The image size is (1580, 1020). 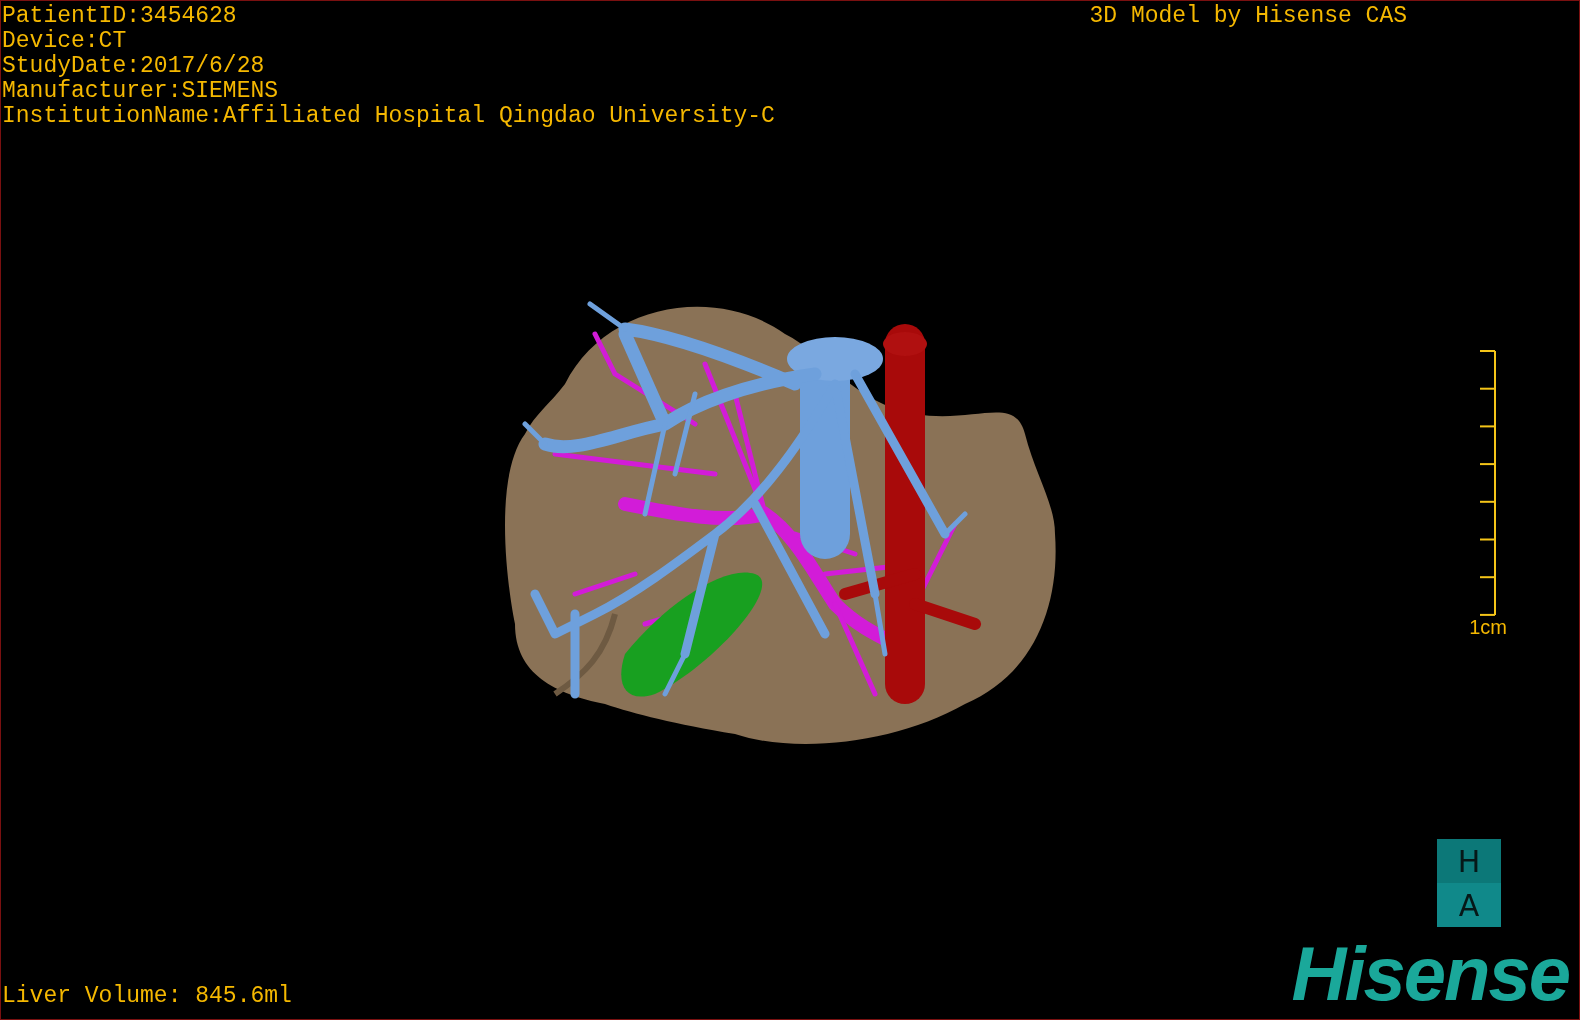 I want to click on logo: Hisense, so click(x=1430, y=974).